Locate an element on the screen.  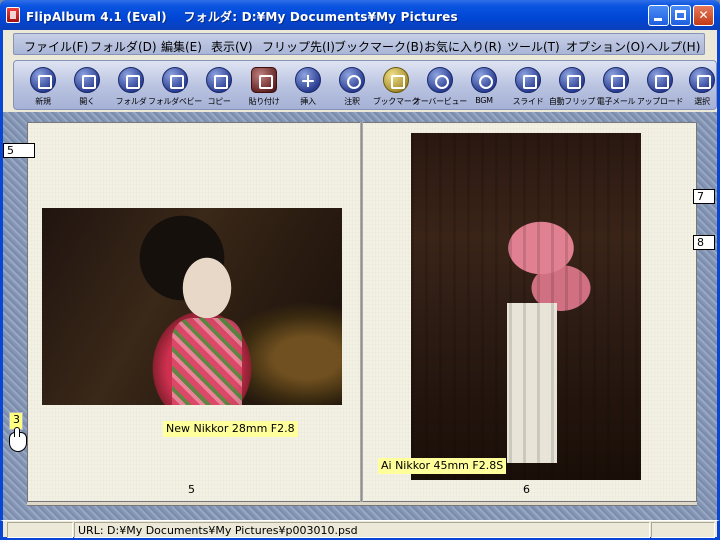
status-segment-right is located at coordinates (683, 530).